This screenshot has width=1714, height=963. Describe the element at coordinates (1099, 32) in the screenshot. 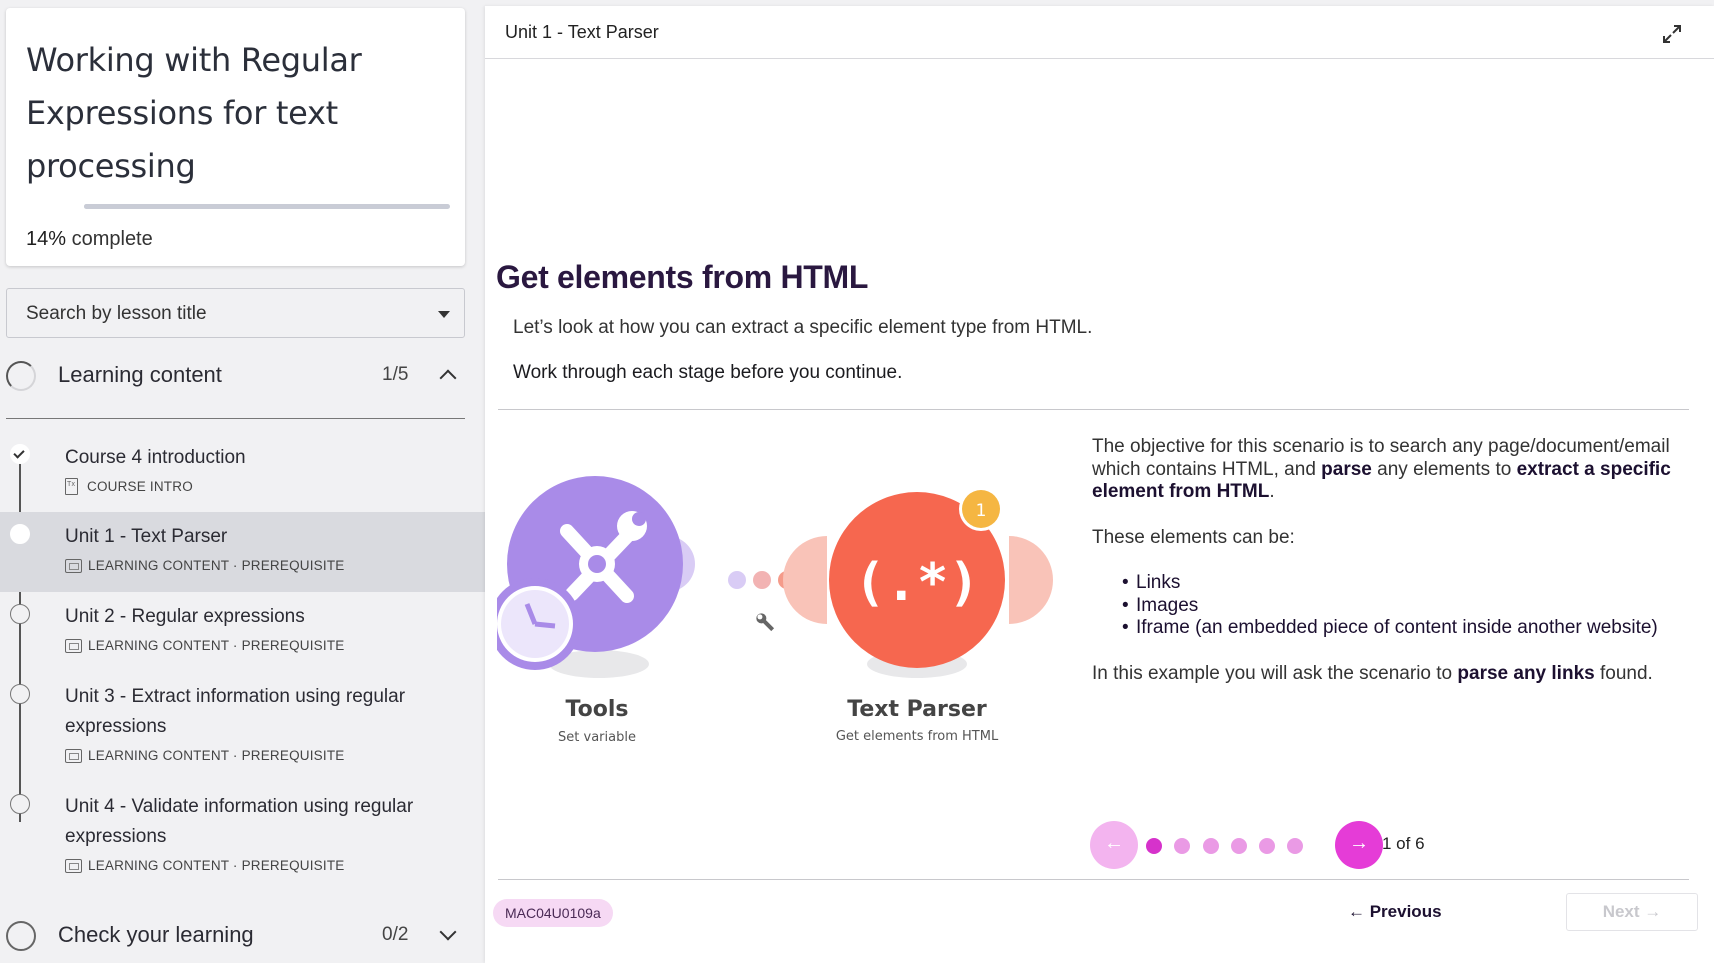

I see `lesson-topbar: Unit 1 - Text Parser` at that location.